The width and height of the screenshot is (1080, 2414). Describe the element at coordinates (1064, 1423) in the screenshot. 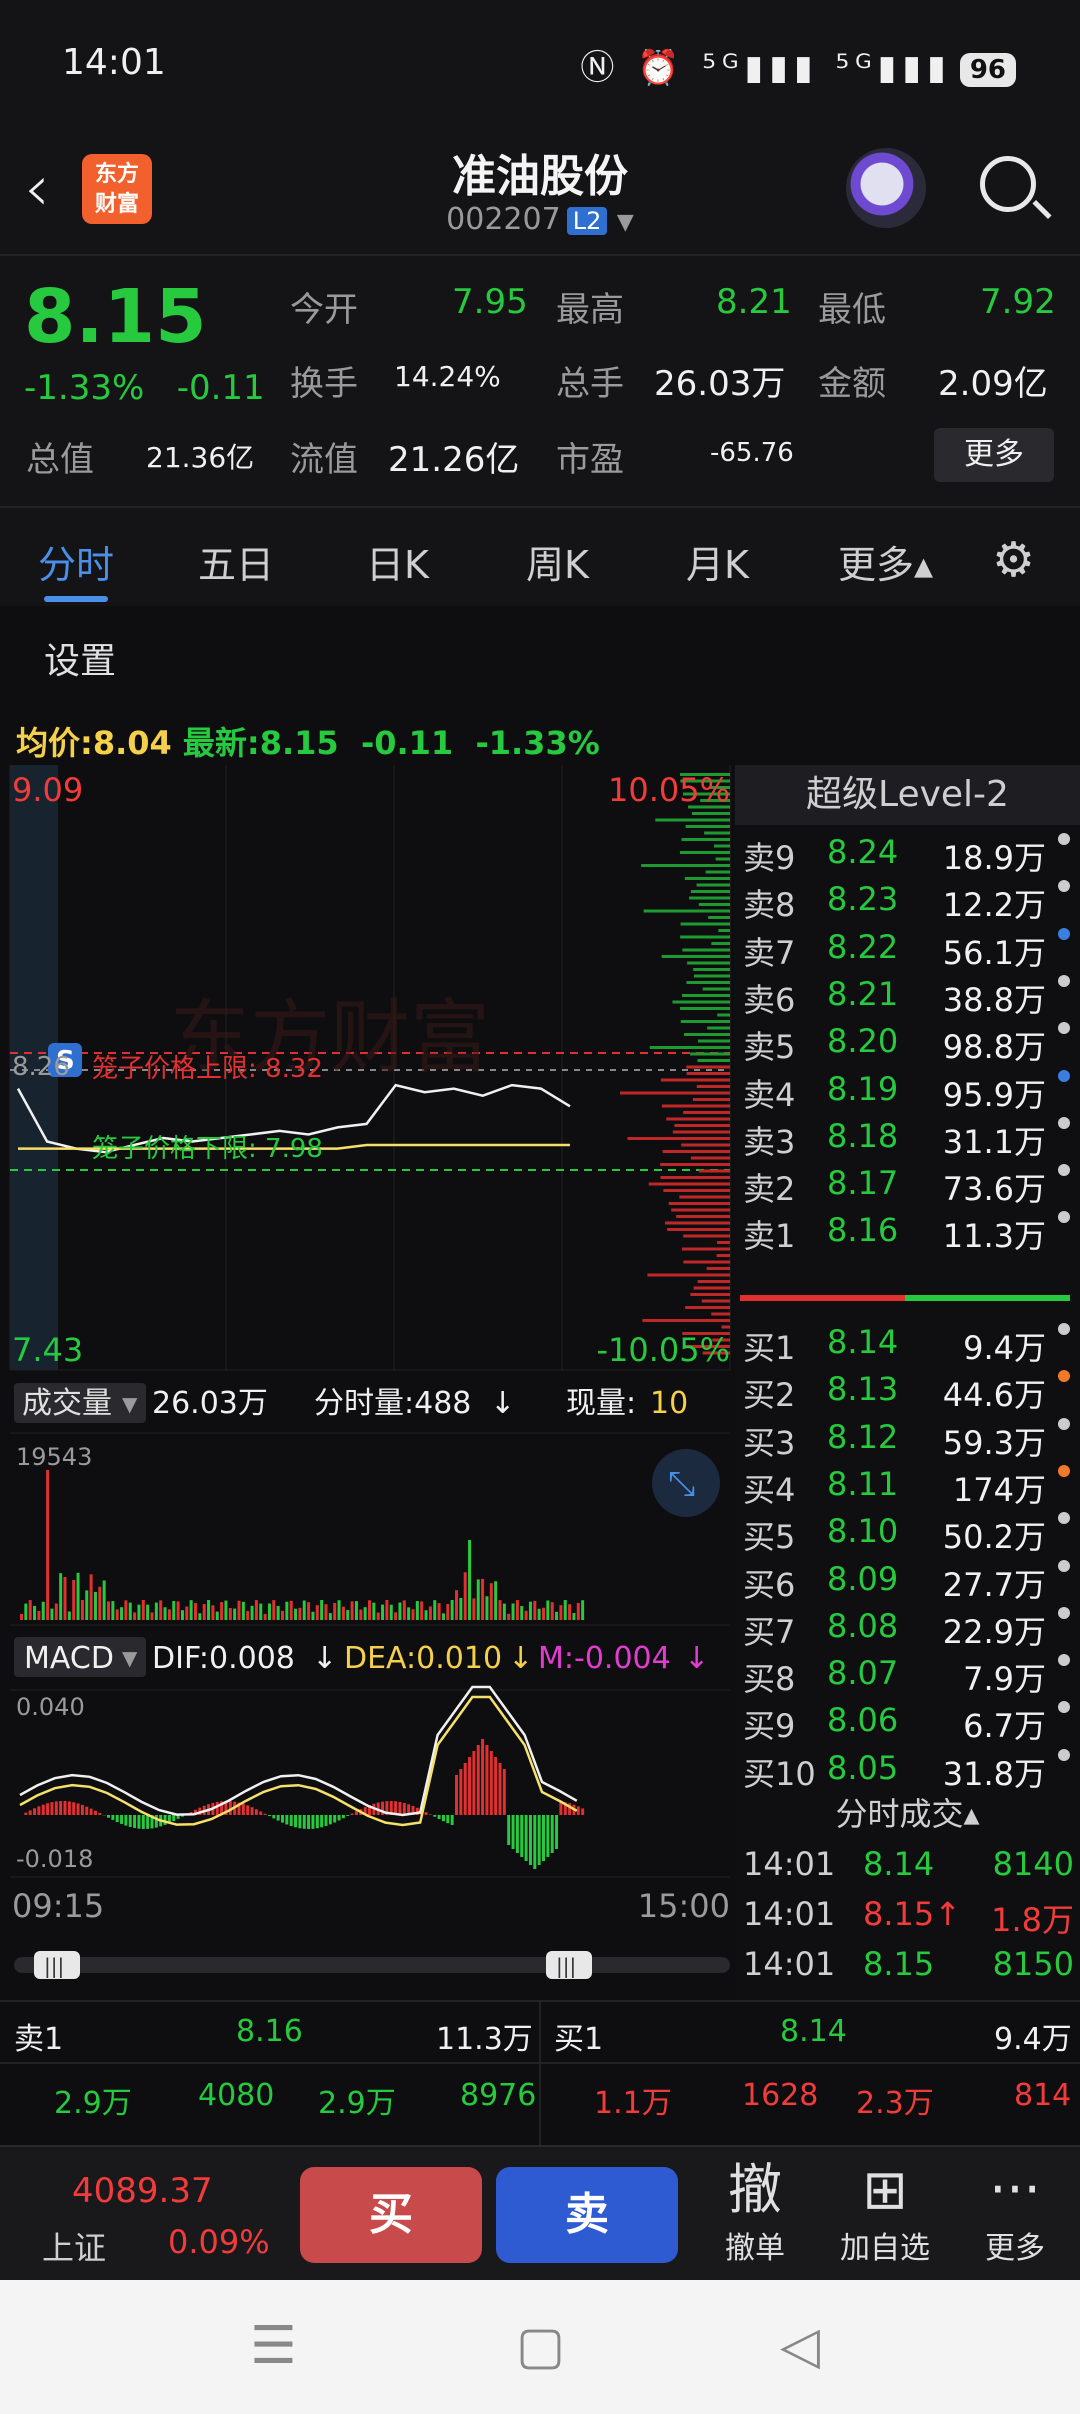

I see `buy-dot-icon` at that location.